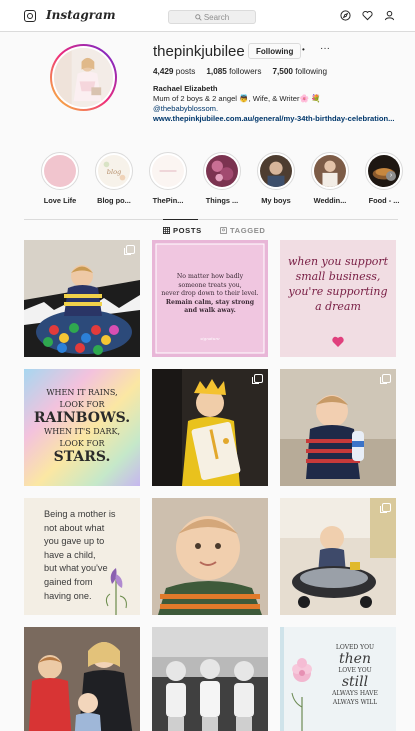 This screenshot has height=731, width=415. What do you see at coordinates (216, 71) in the screenshot?
I see `followers-count: 1,085` at bounding box center [216, 71].